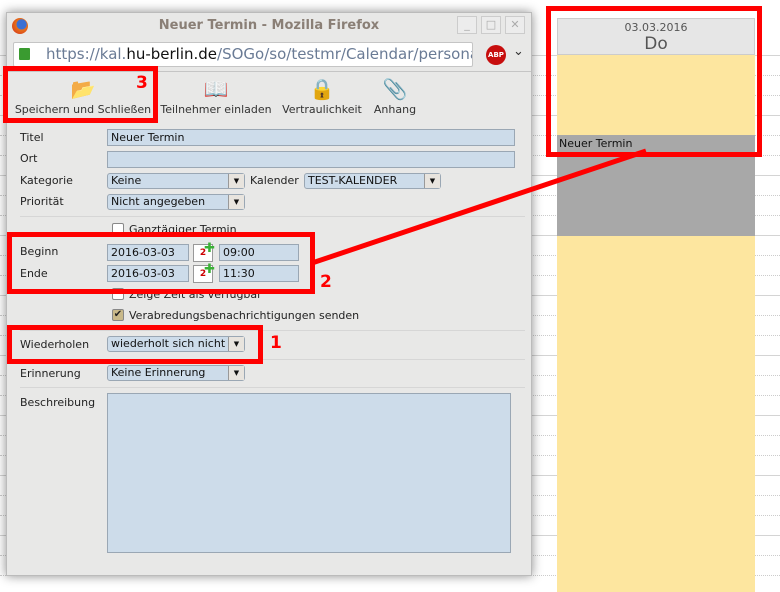 This screenshot has width=780, height=592. What do you see at coordinates (326, 282) in the screenshot?
I see `annotation-number-2: 2` at bounding box center [326, 282].